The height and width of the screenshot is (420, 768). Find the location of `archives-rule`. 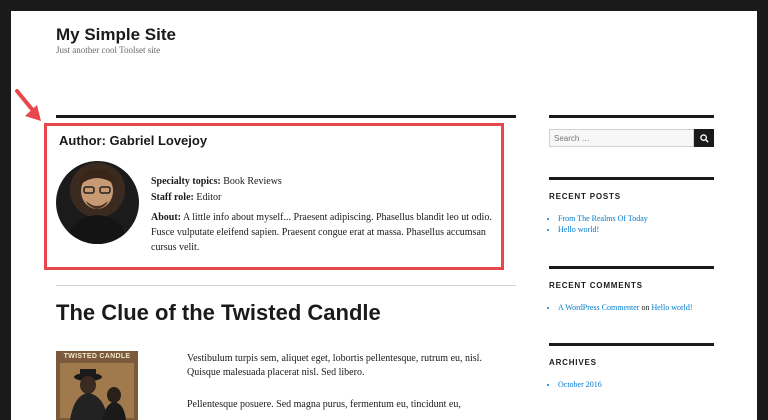

archives-rule is located at coordinates (631, 344).